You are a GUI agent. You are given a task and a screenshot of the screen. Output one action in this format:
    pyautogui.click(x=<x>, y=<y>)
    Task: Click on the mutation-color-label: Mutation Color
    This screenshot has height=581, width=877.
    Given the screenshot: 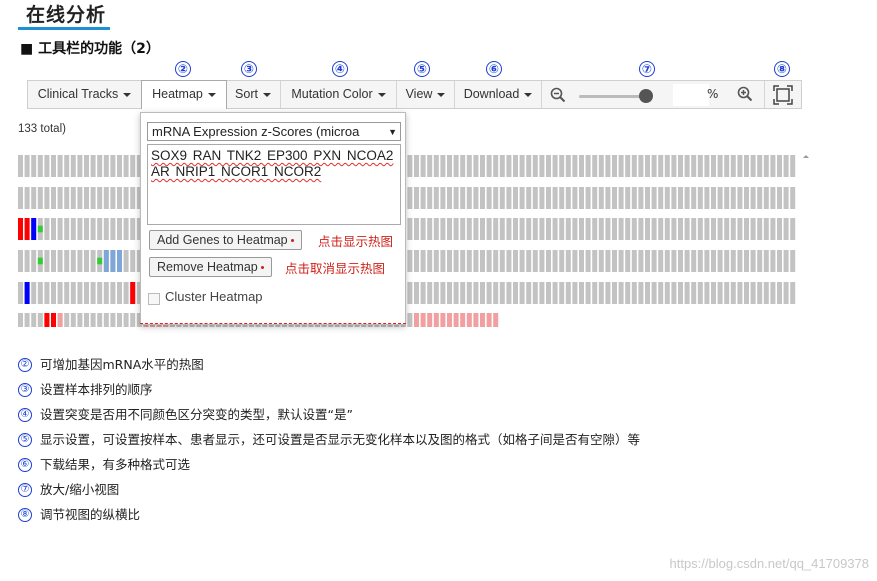 What is the action you would take?
    pyautogui.click(x=332, y=94)
    